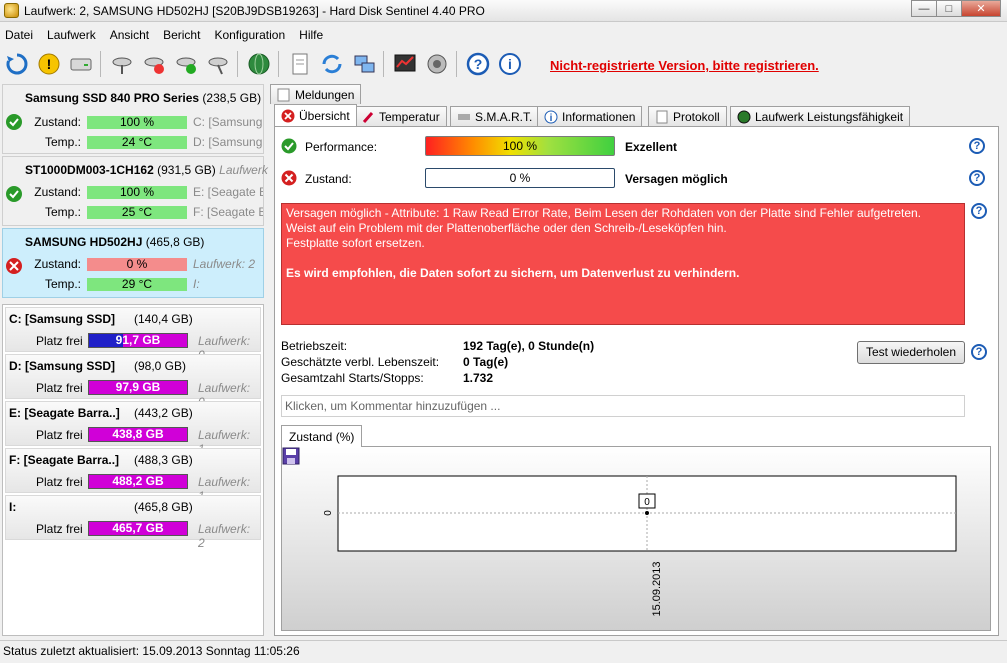 Image resolution: width=1007 pixels, height=663 pixels. What do you see at coordinates (284, 95) in the screenshot?
I see `message-icon` at bounding box center [284, 95].